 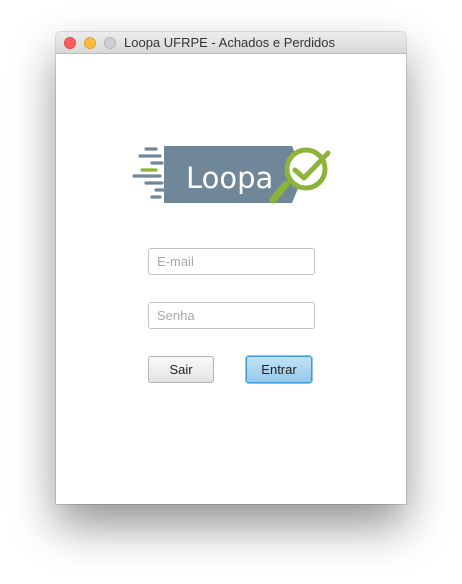 I want to click on loopa-logo: Loopa, so click(x=231, y=175).